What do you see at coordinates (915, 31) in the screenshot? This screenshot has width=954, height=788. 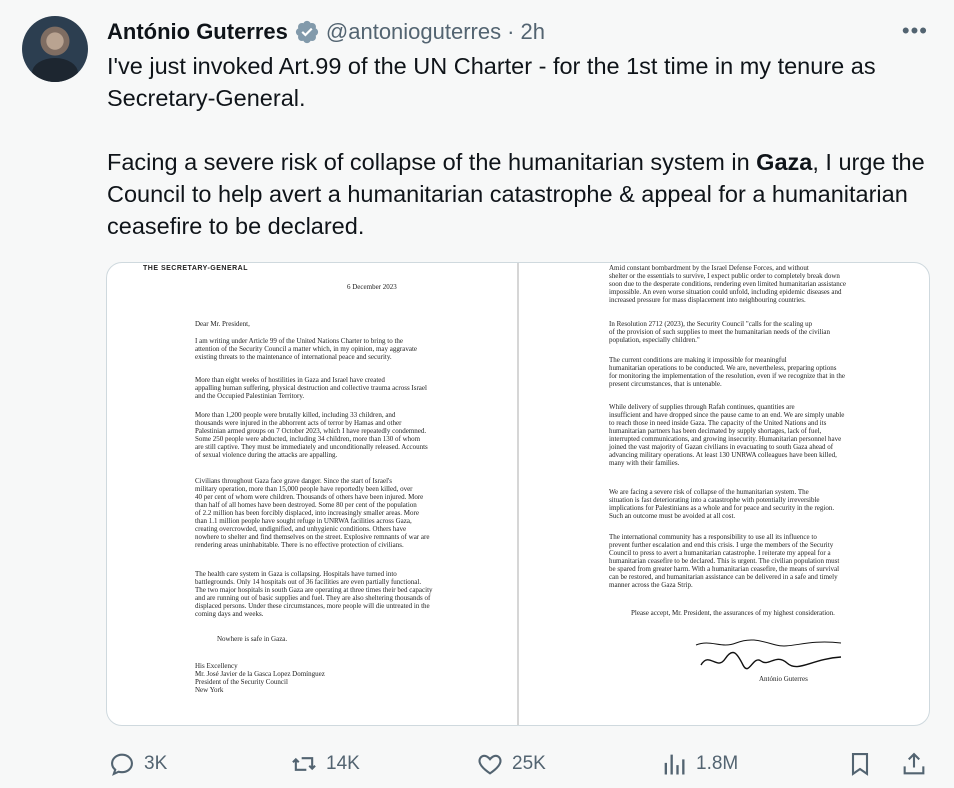 I see `more-options-icon: •••` at bounding box center [915, 31].